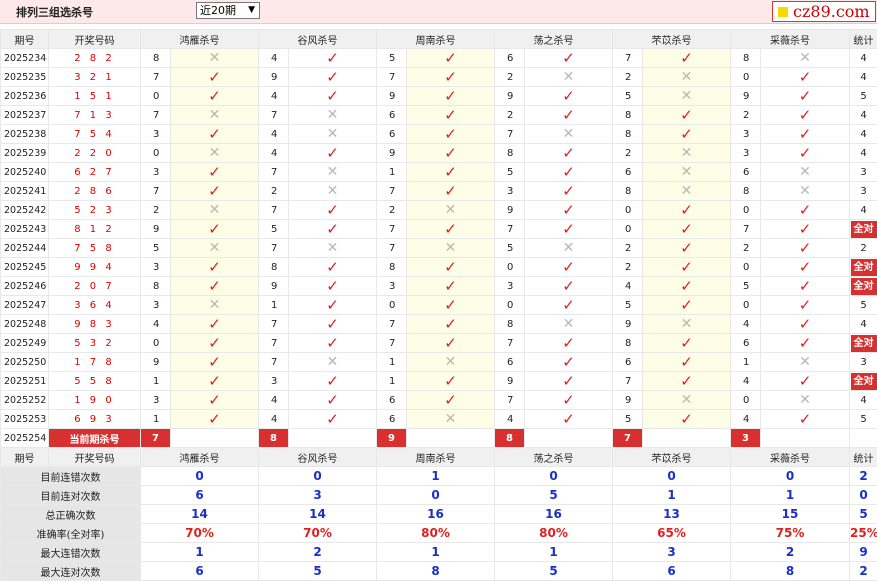 This screenshot has width=877, height=581. What do you see at coordinates (274, 438) in the screenshot?
I see `current-kill-number: 8` at bounding box center [274, 438].